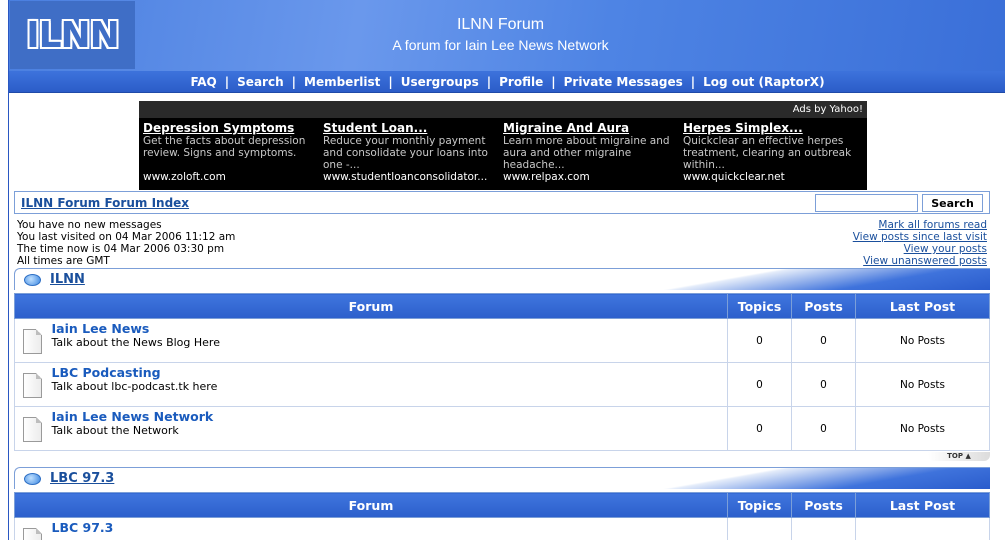 This screenshot has height=540, width=1005. I want to click on nav-logout: Log out (RaptorX), so click(763, 82).